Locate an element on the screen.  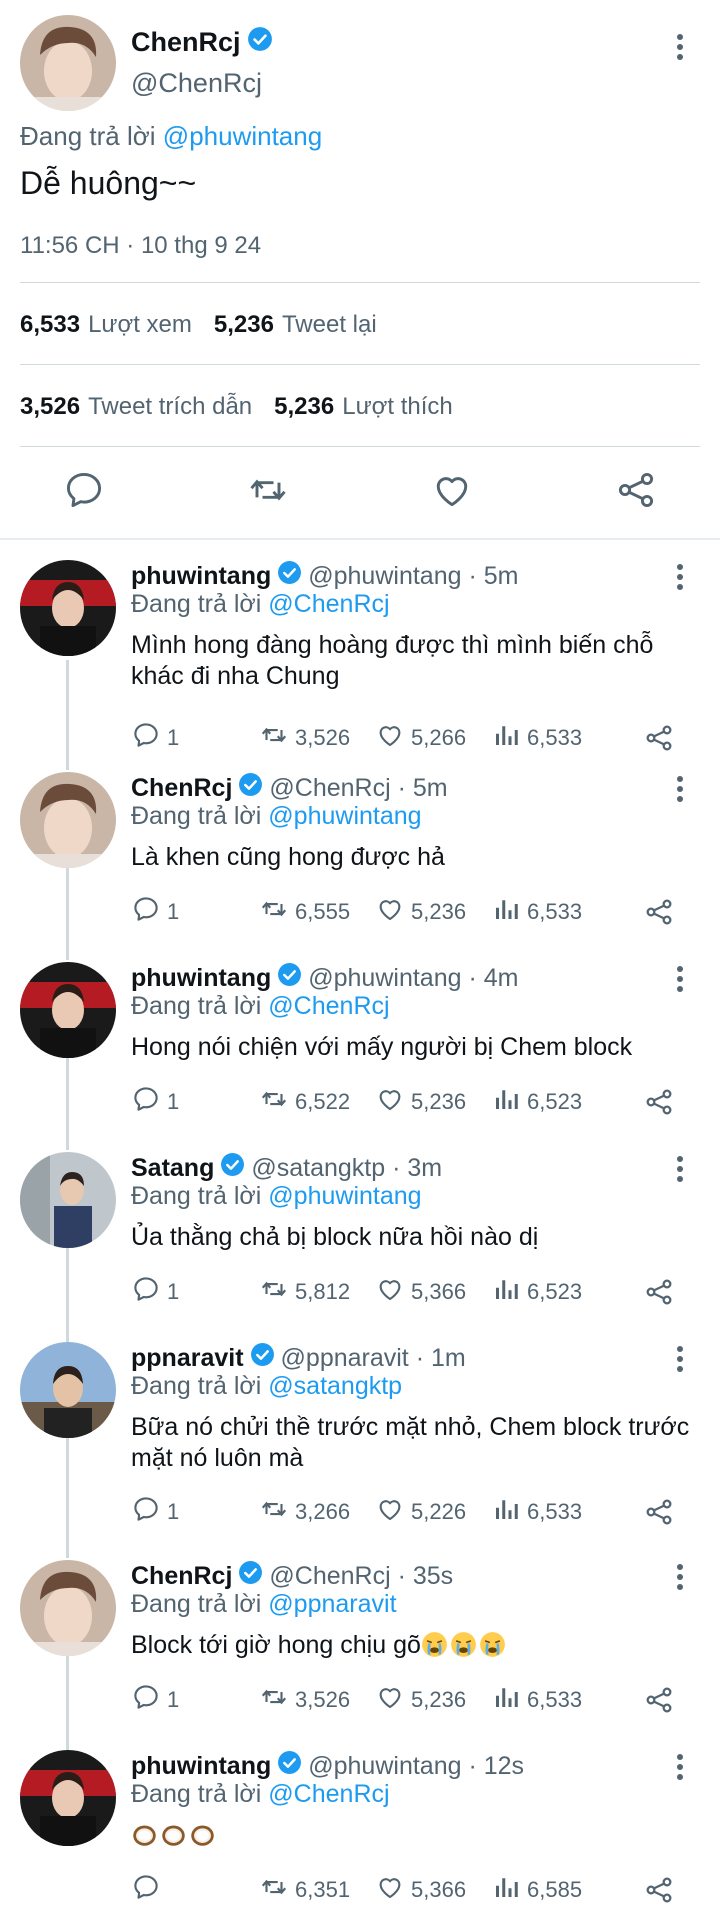
main-author-name: ChenRcj is located at coordinates (186, 42).